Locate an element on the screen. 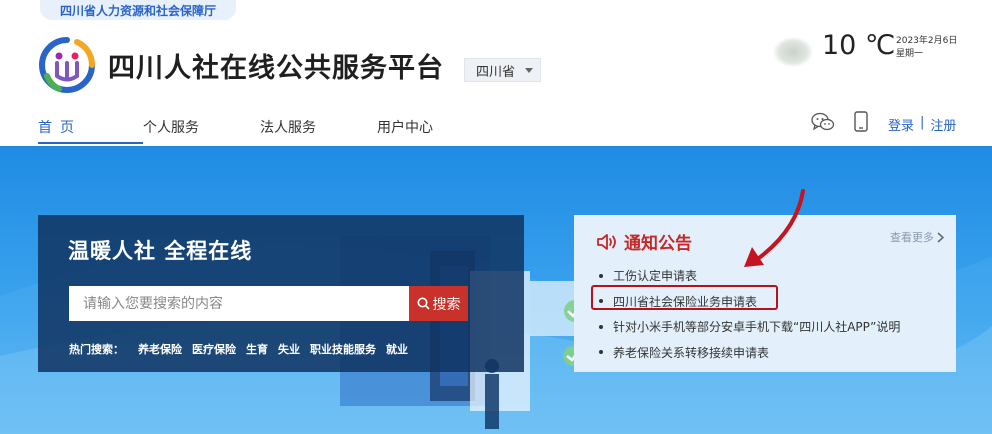  chevron-right-icon is located at coordinates (940, 237).